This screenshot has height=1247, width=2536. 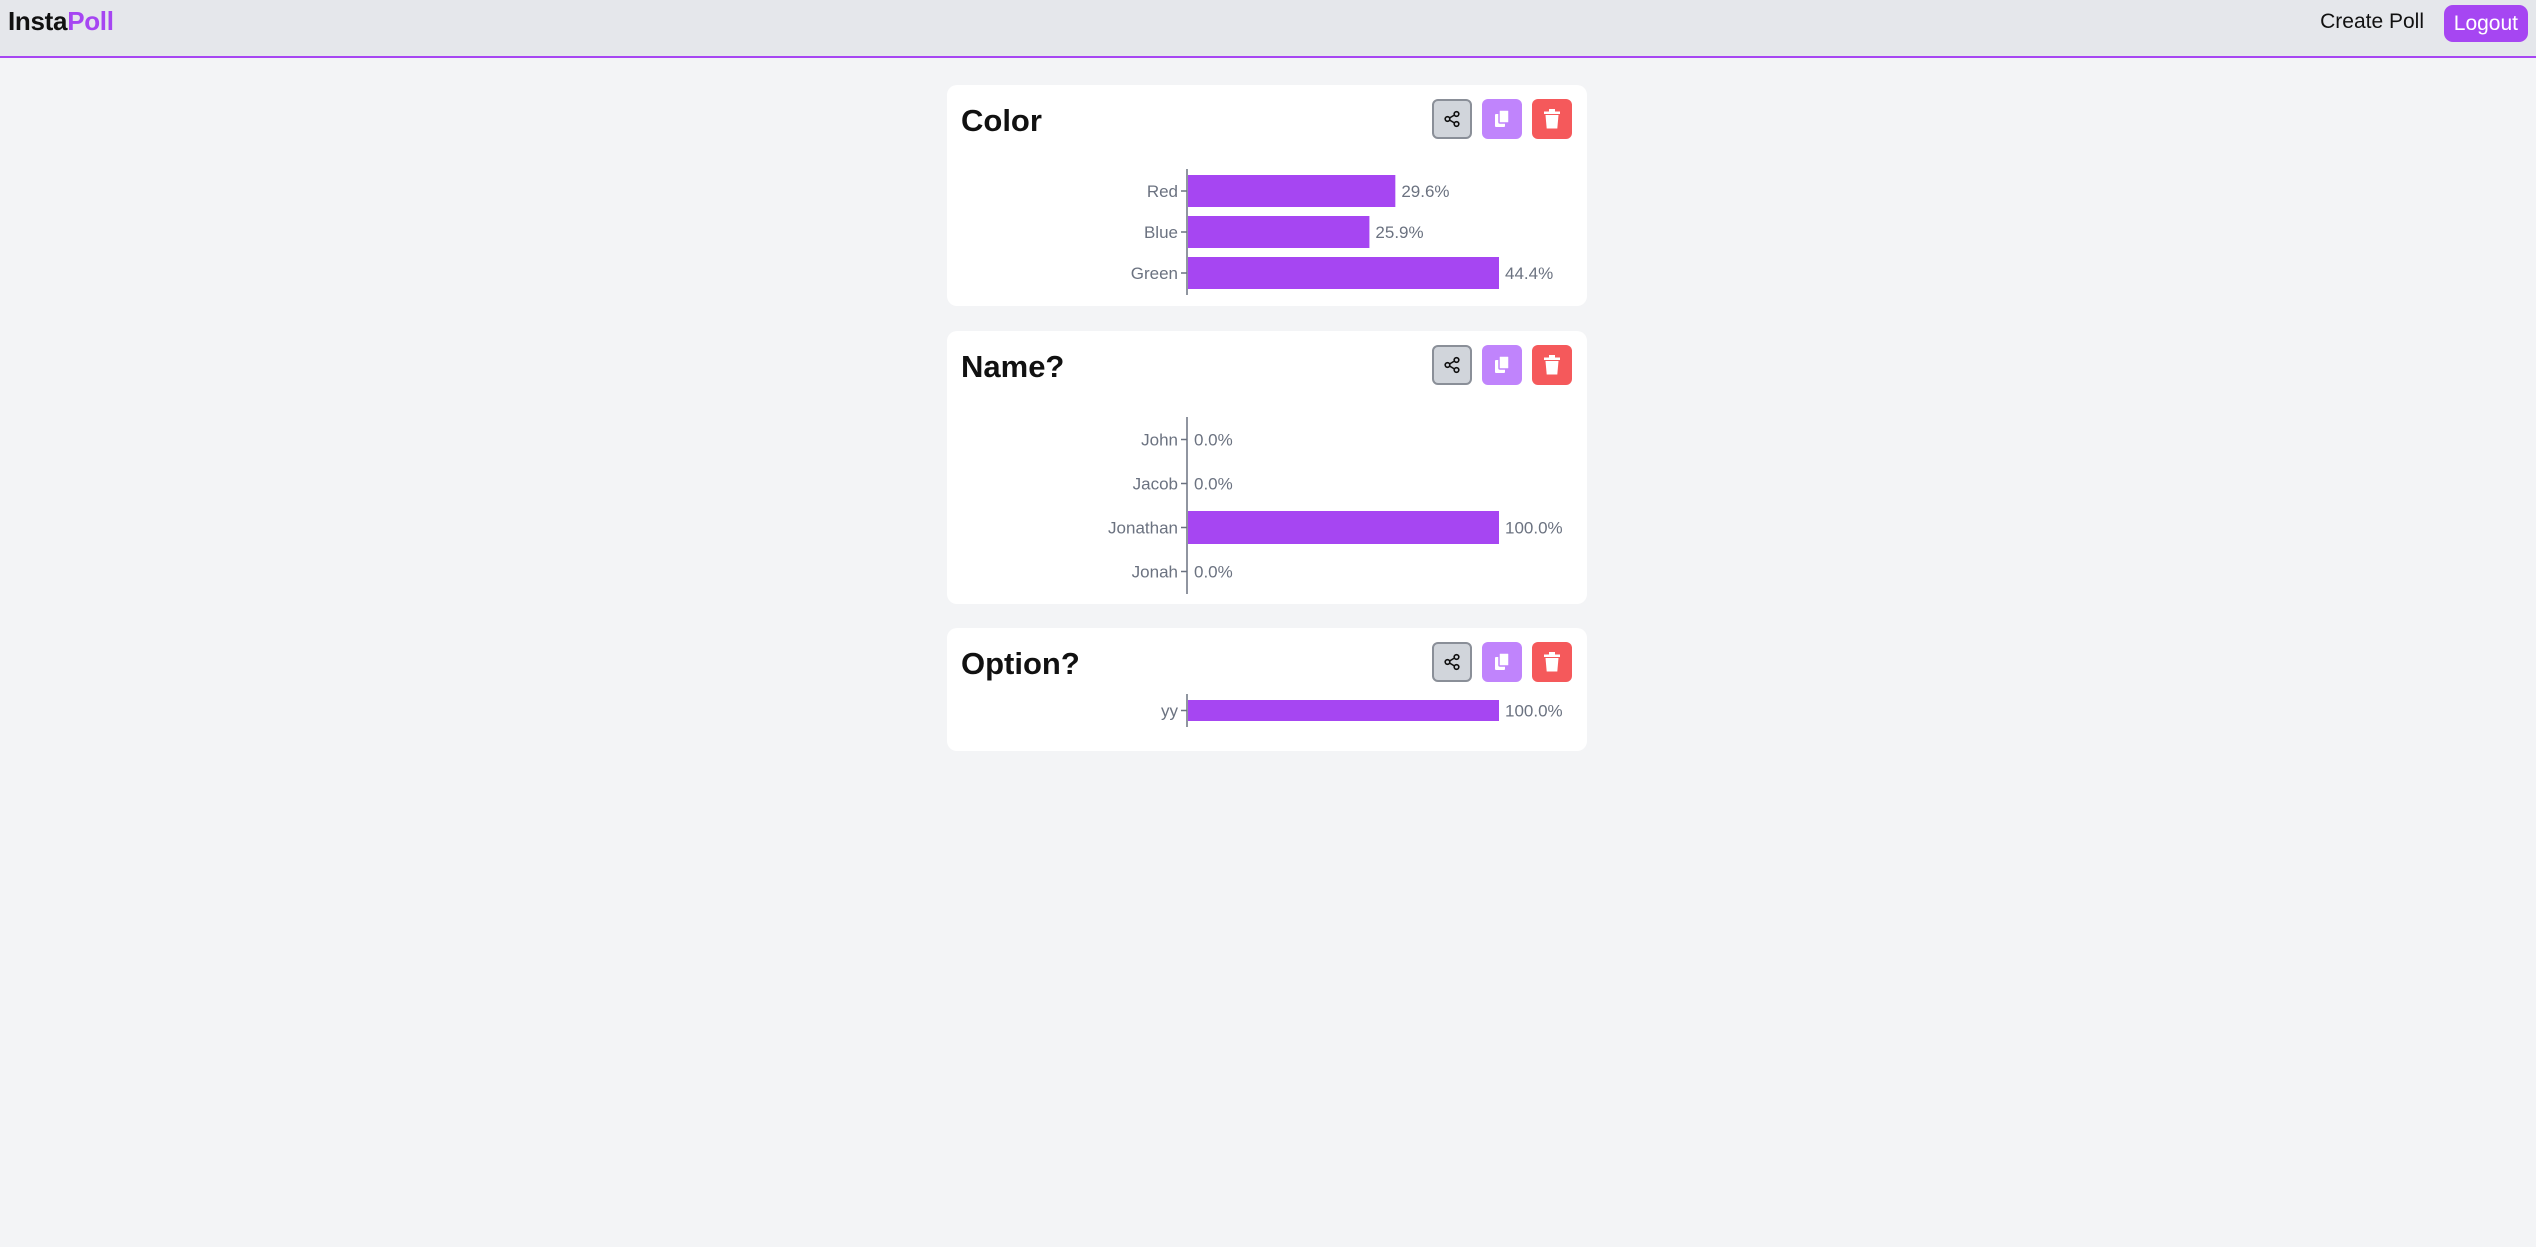 I want to click on poll-card: Color Red 29.6% Blue 25.9% Green 44.4%, so click(x=1267, y=195).